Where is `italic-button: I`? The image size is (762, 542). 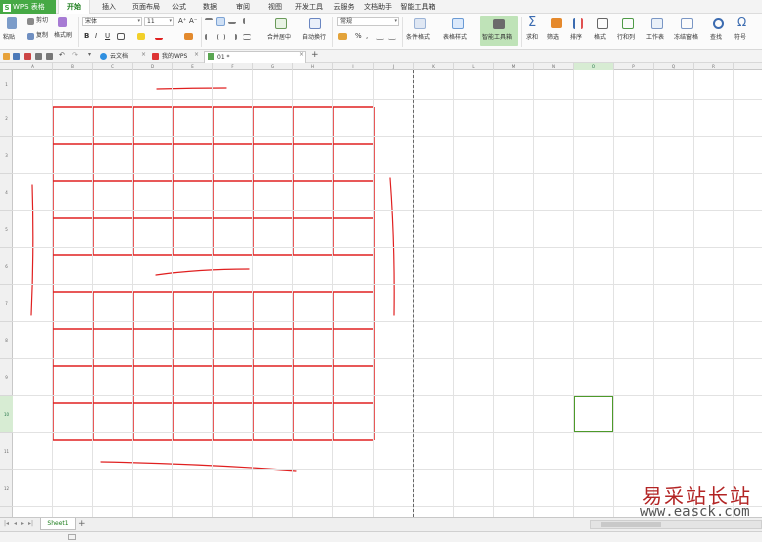 italic-button: I is located at coordinates (96, 36).